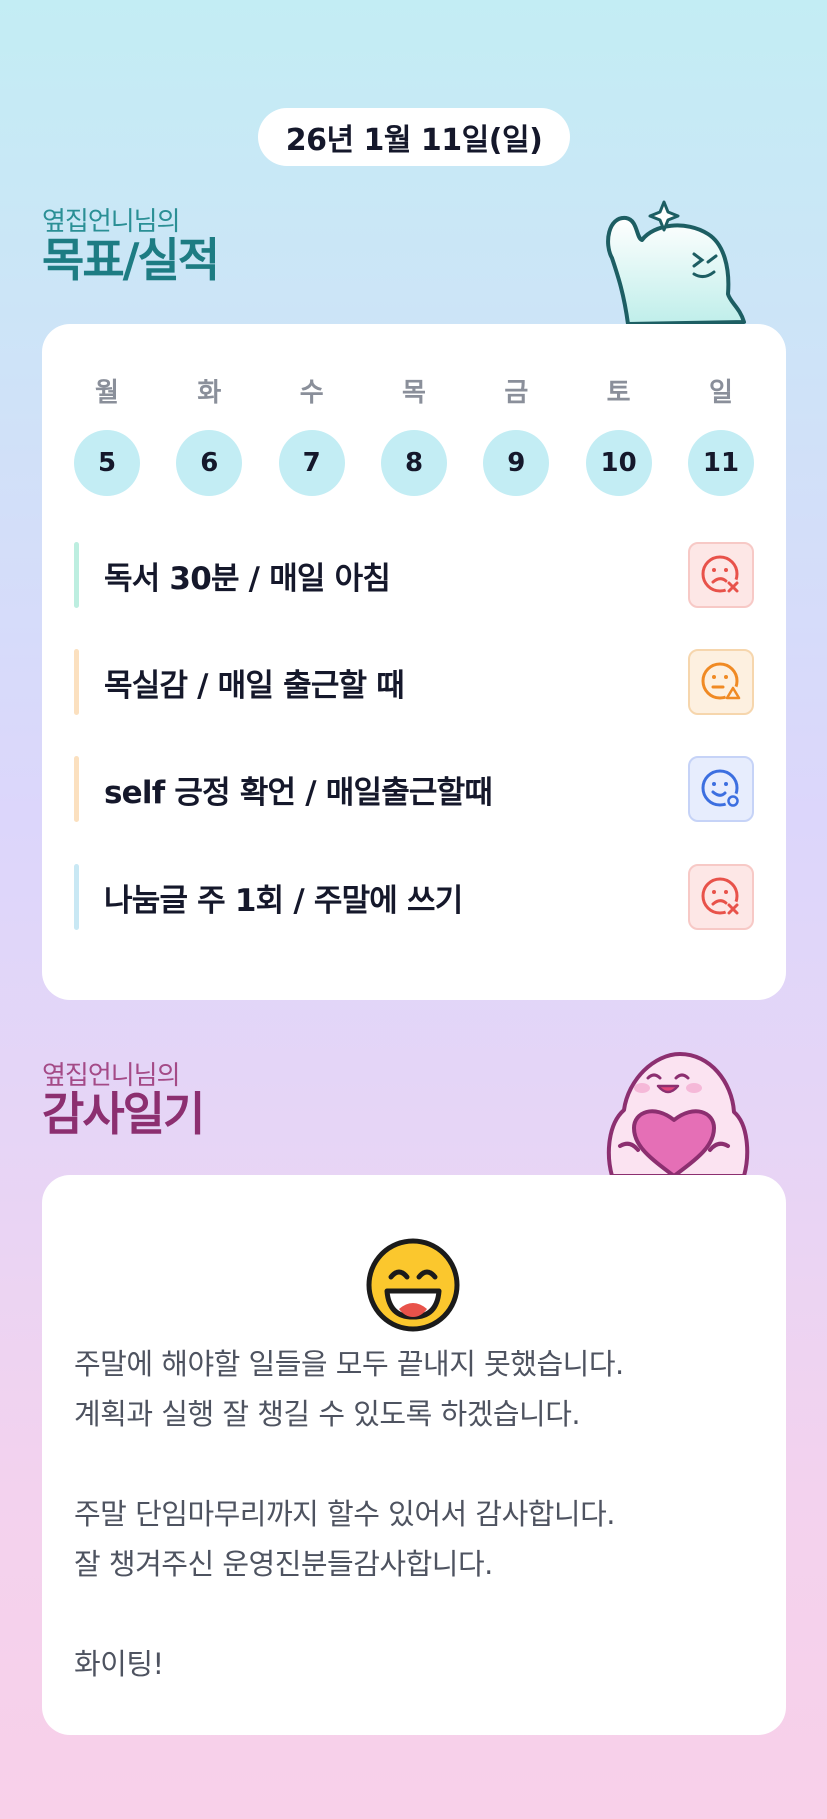 This screenshot has width=827, height=1819. I want to click on goal-text: 나눔글 주 1회 / 주말에 쓰기, so click(283, 900).